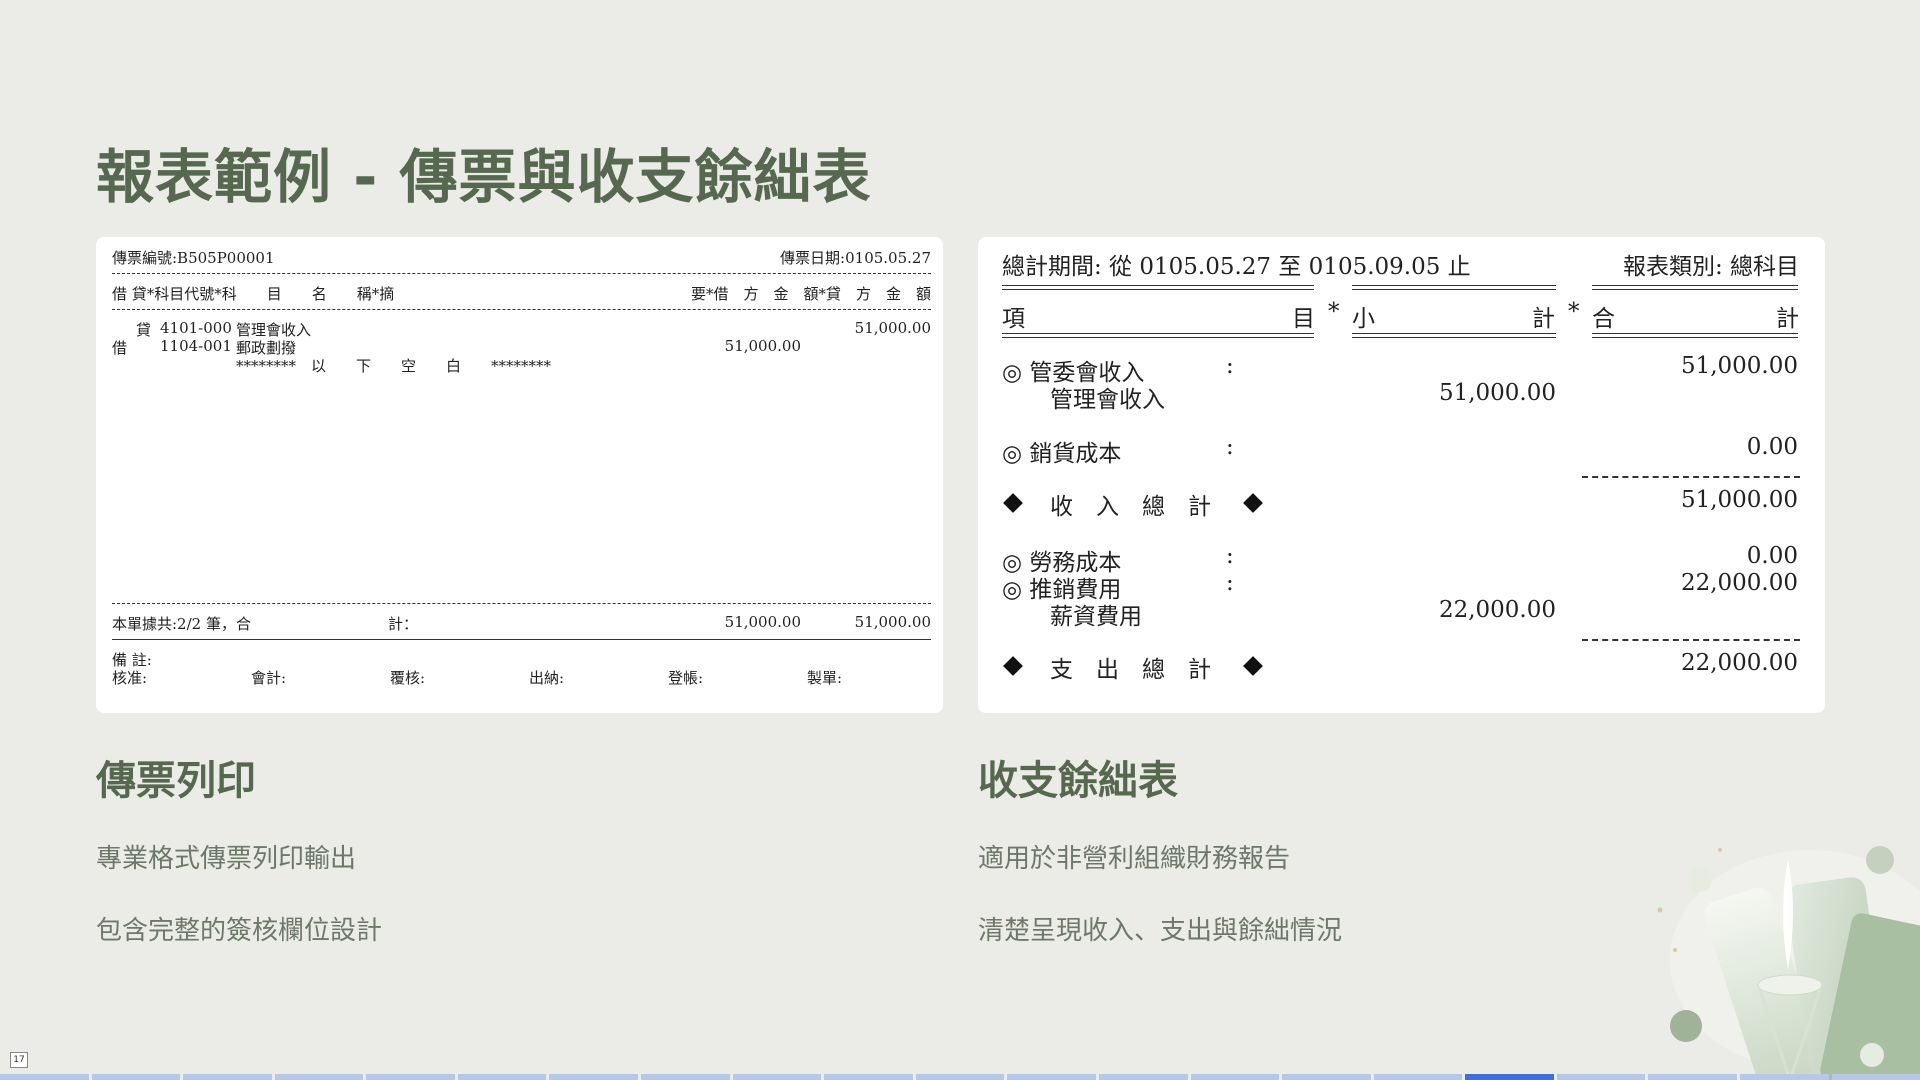 This screenshot has height=1080, width=1920. Describe the element at coordinates (1160, 931) in the screenshot. I see `statement-bullet: 清楚呈現收入、支出與餘絀情況` at that location.